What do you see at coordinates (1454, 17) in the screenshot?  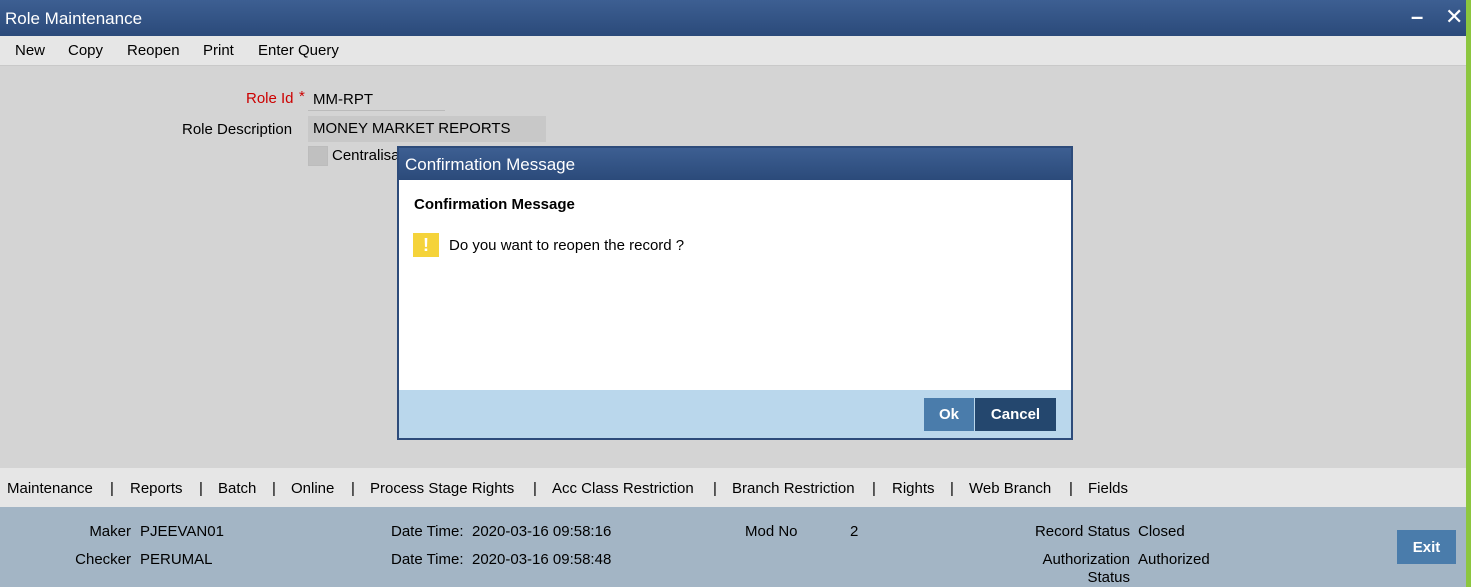 I see `close-icon: ✕` at bounding box center [1454, 17].